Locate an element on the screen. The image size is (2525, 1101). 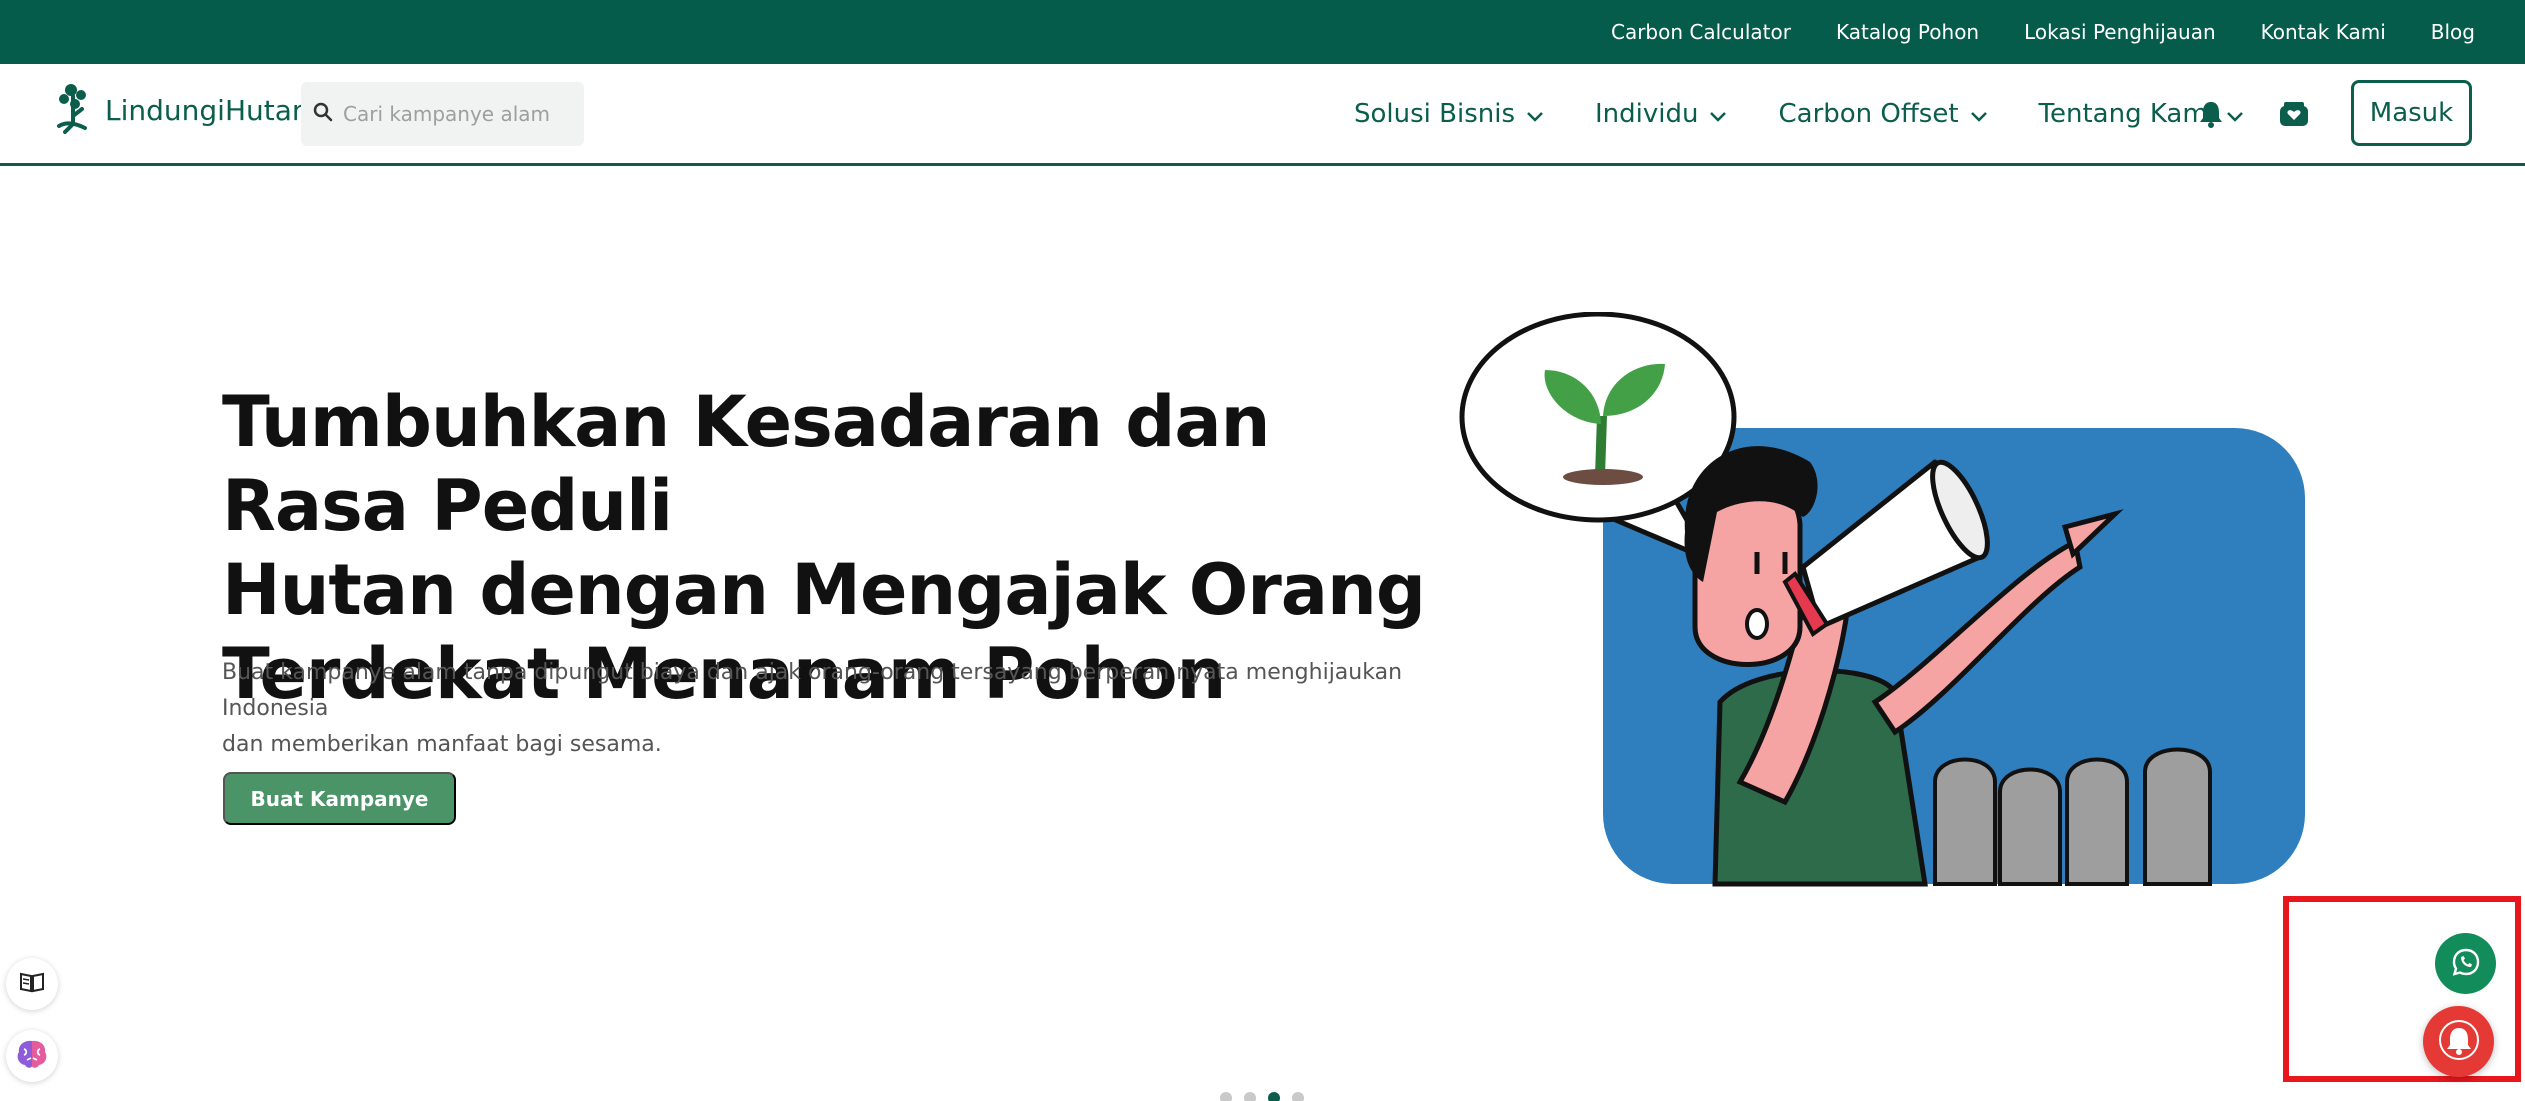
nav-carbon-offset: Carbon Offset is located at coordinates (1882, 114).